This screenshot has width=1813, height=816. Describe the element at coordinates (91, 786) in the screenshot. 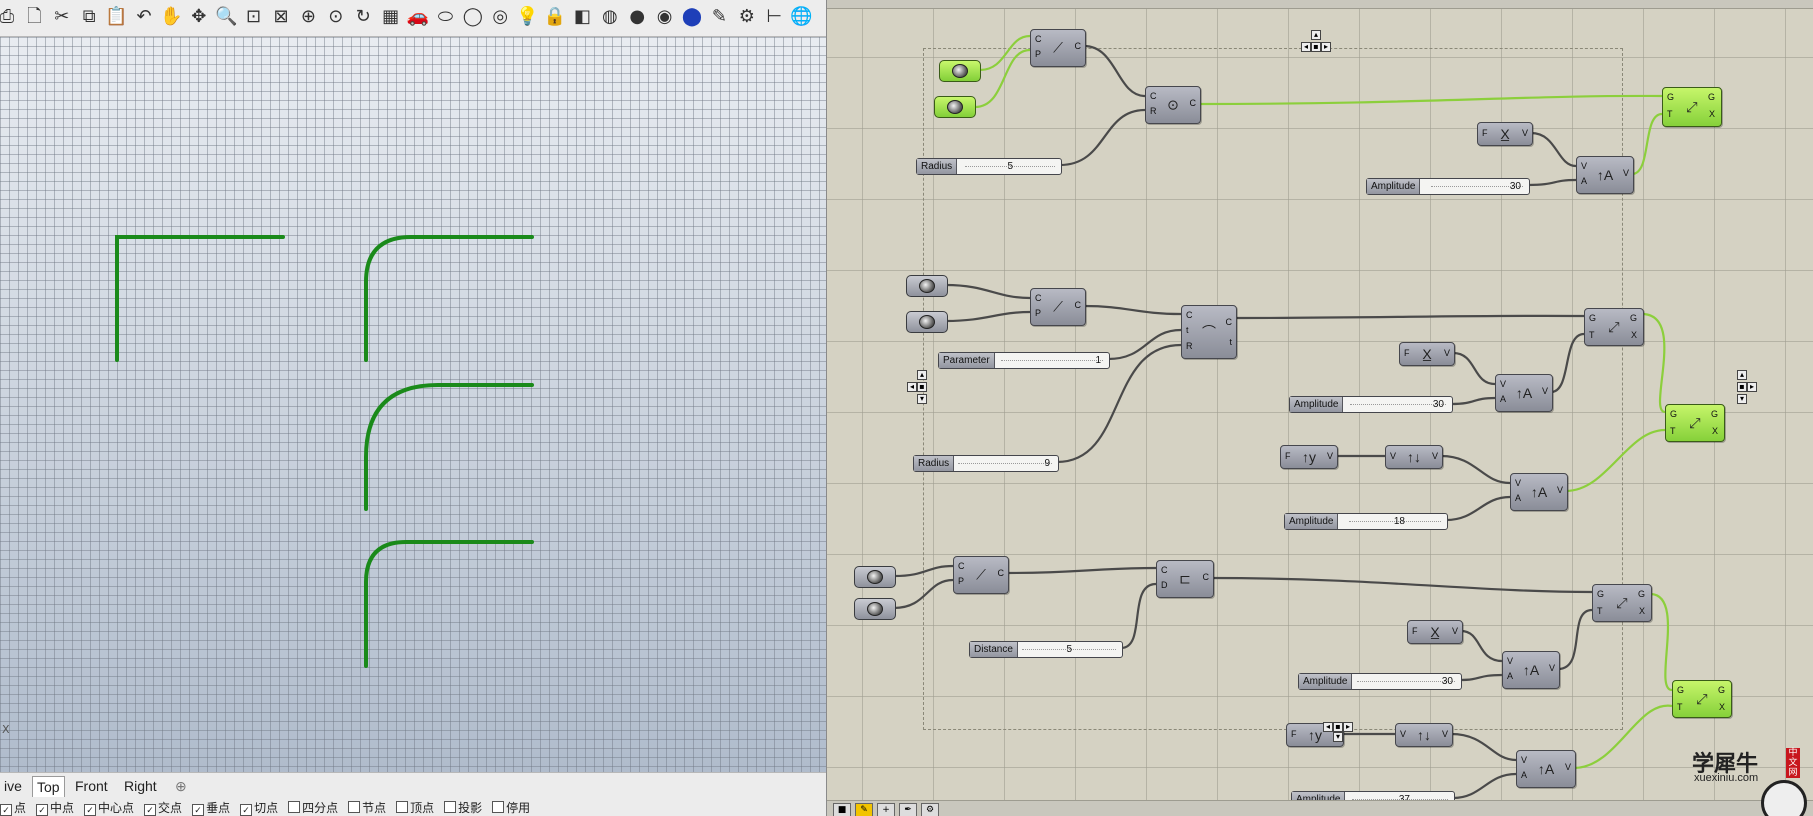

I see `tab-front: Front` at that location.